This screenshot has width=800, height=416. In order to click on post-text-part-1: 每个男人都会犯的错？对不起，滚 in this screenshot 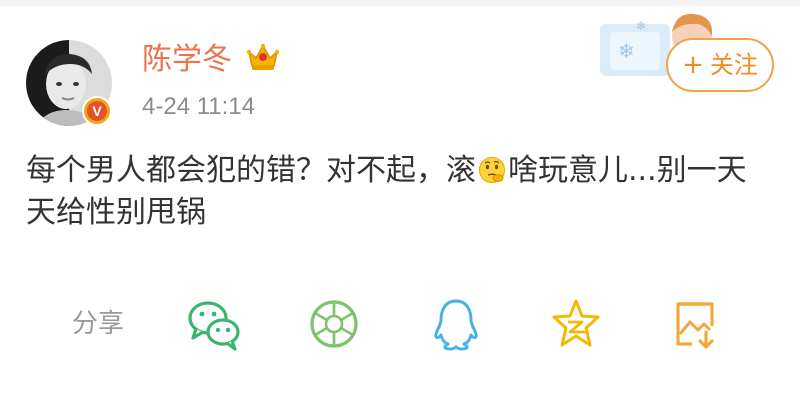, I will do `click(251, 170)`.